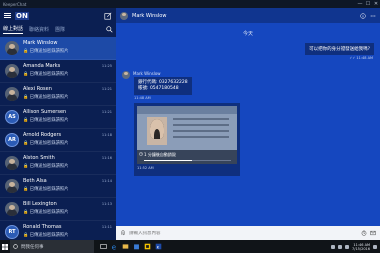  Describe the element at coordinates (40, 43) in the screenshot. I see `conversation-name: Mark Winslow` at that location.